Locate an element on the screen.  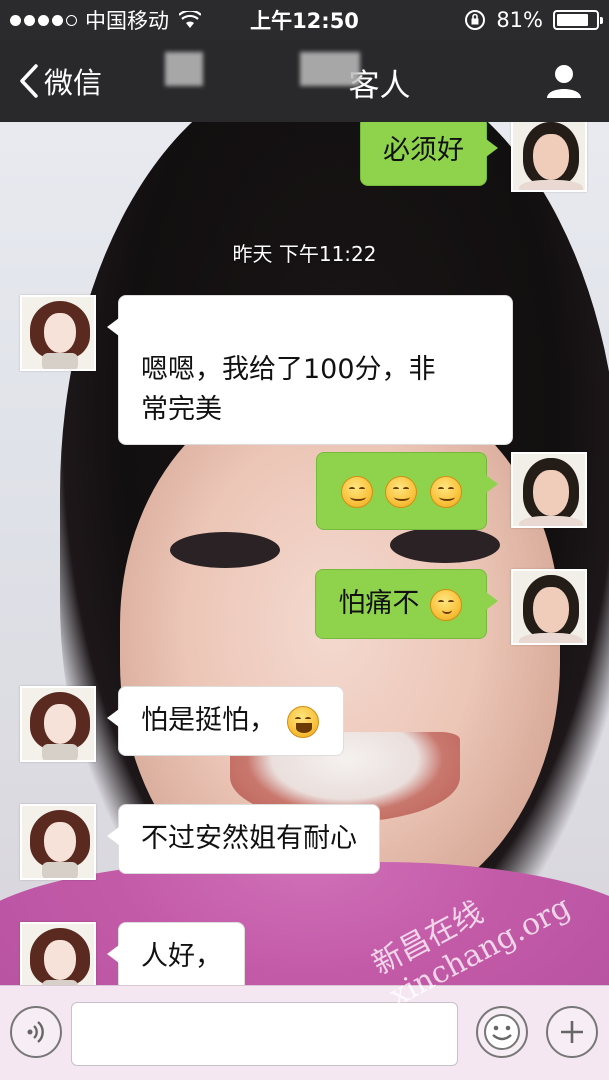
message-text: 不过安然姐有耐心 is located at coordinates (249, 838).